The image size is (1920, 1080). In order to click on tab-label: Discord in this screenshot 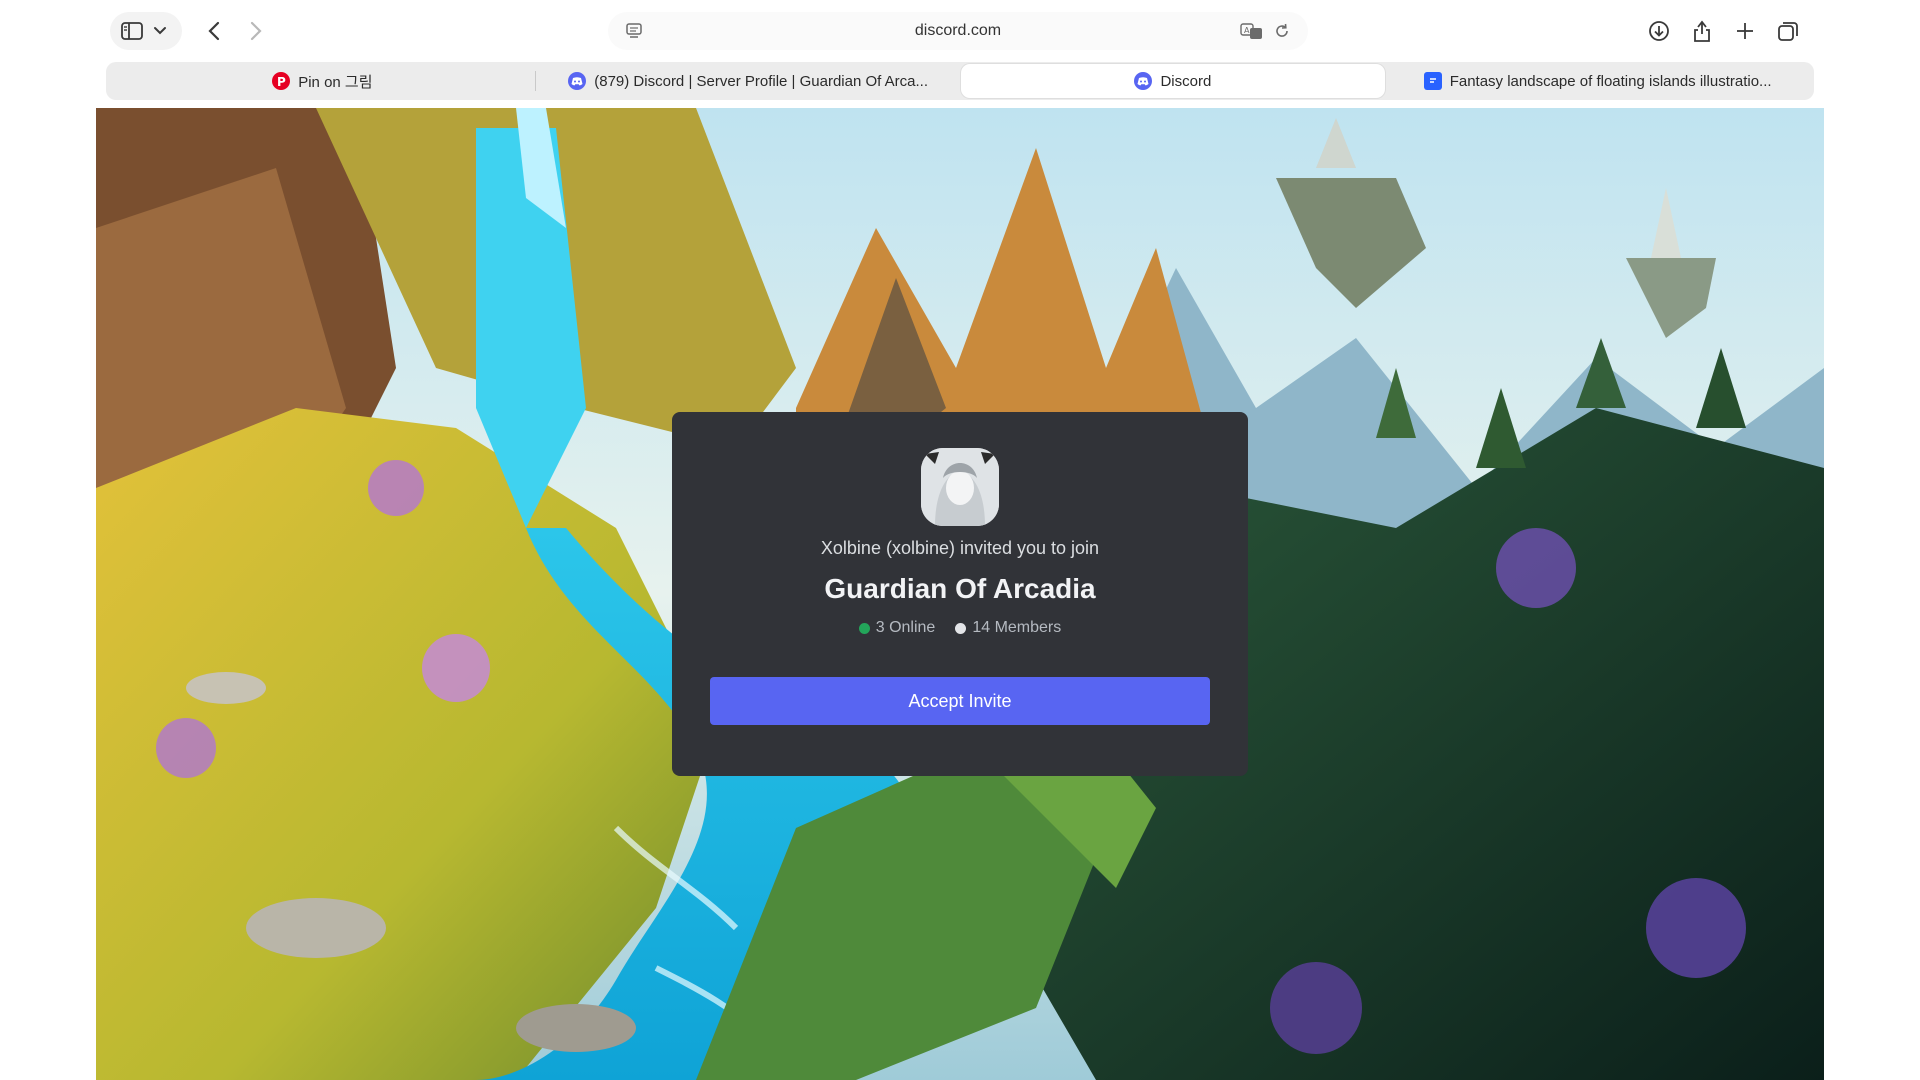, I will do `click(1186, 81)`.